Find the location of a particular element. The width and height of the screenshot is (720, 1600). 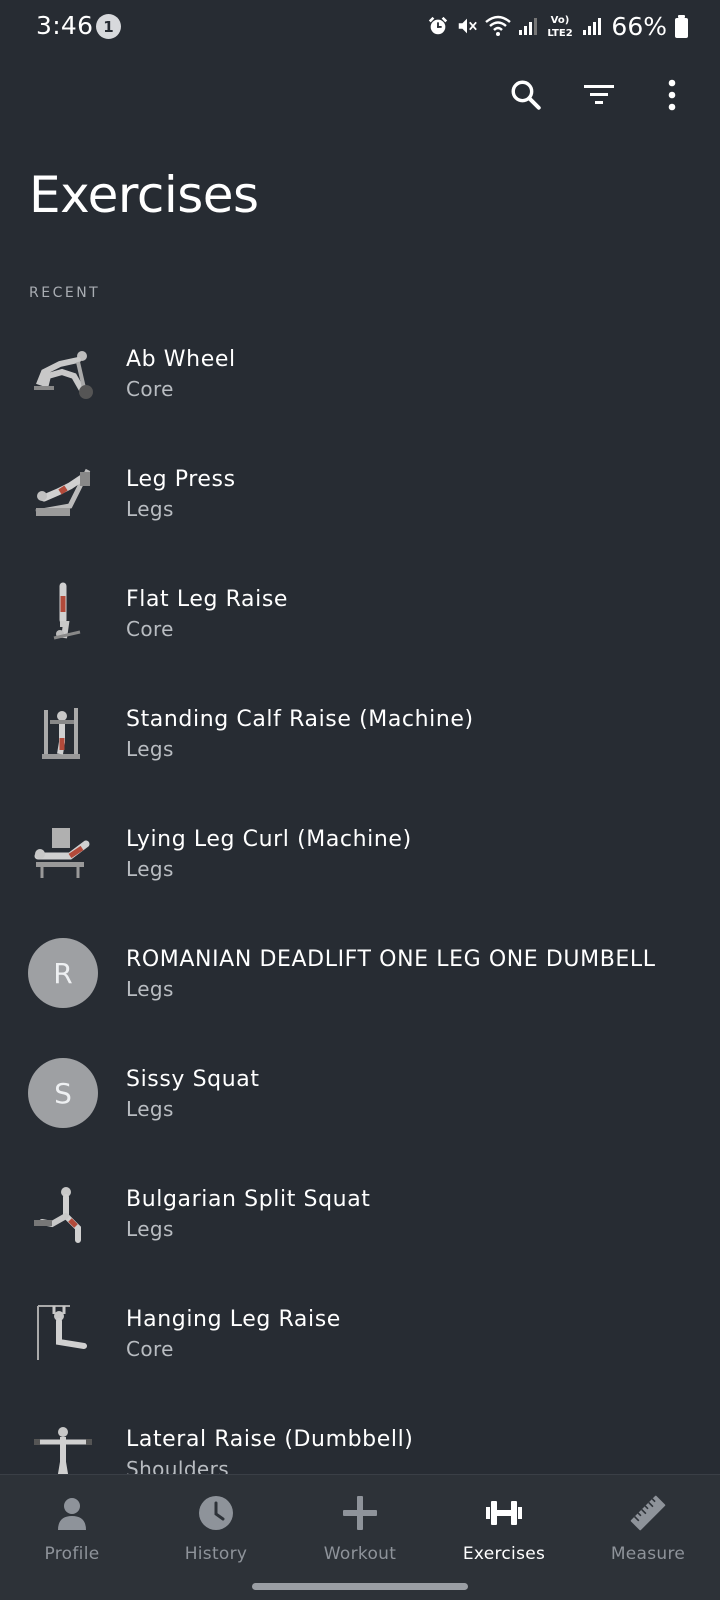

page-title: Exercises is located at coordinates (144, 195).